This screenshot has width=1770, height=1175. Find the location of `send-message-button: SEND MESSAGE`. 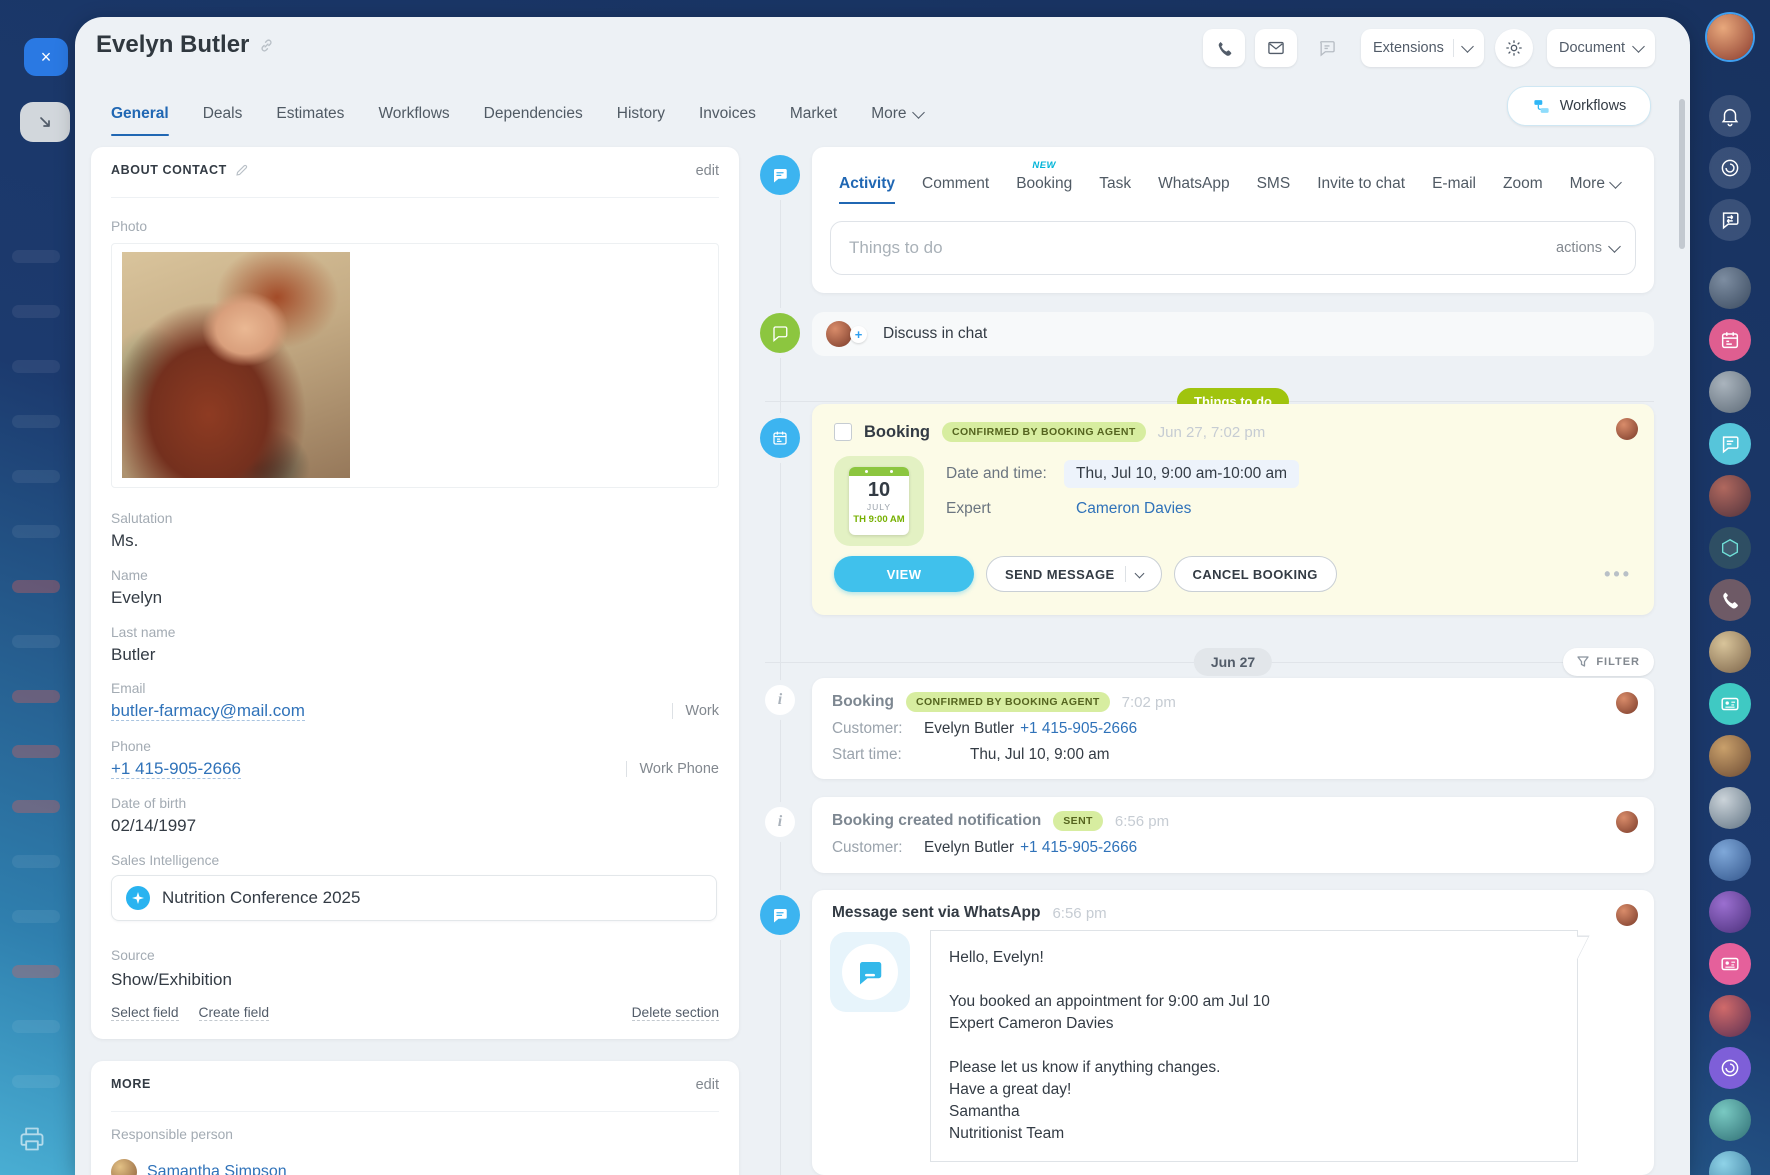

send-message-button: SEND MESSAGE is located at coordinates (1074, 574).